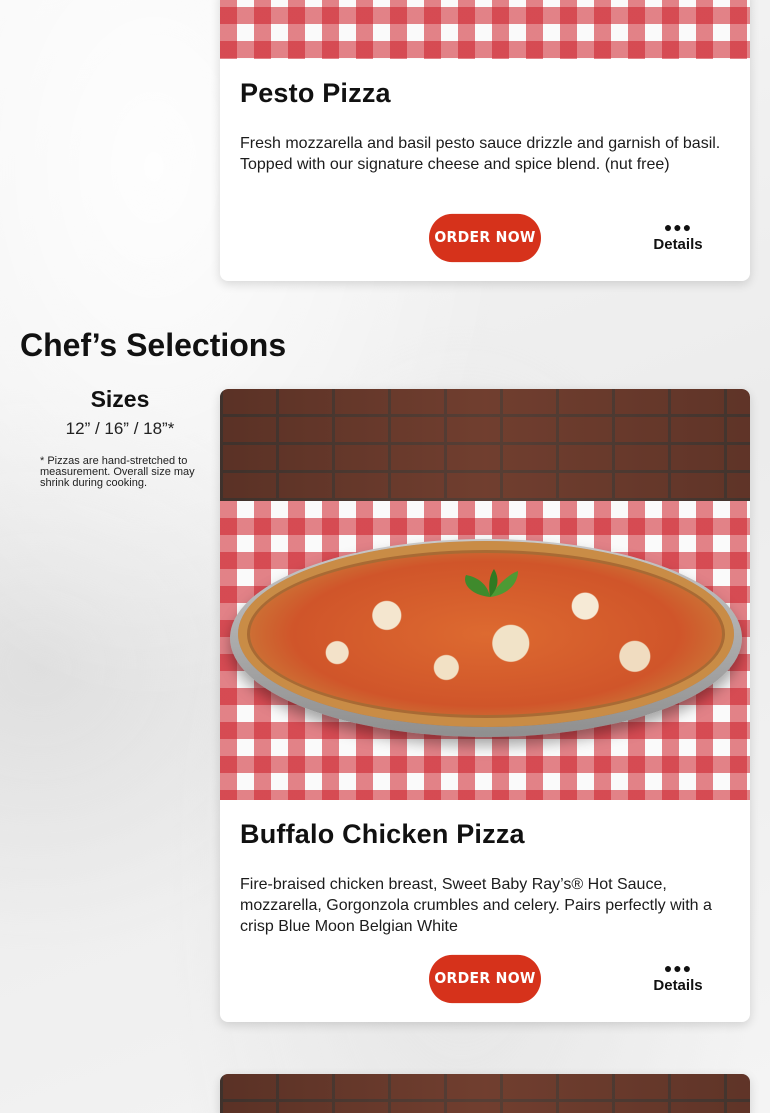 The height and width of the screenshot is (1113, 770). Describe the element at coordinates (120, 399) in the screenshot. I see `sizes-heading: Sizes` at that location.